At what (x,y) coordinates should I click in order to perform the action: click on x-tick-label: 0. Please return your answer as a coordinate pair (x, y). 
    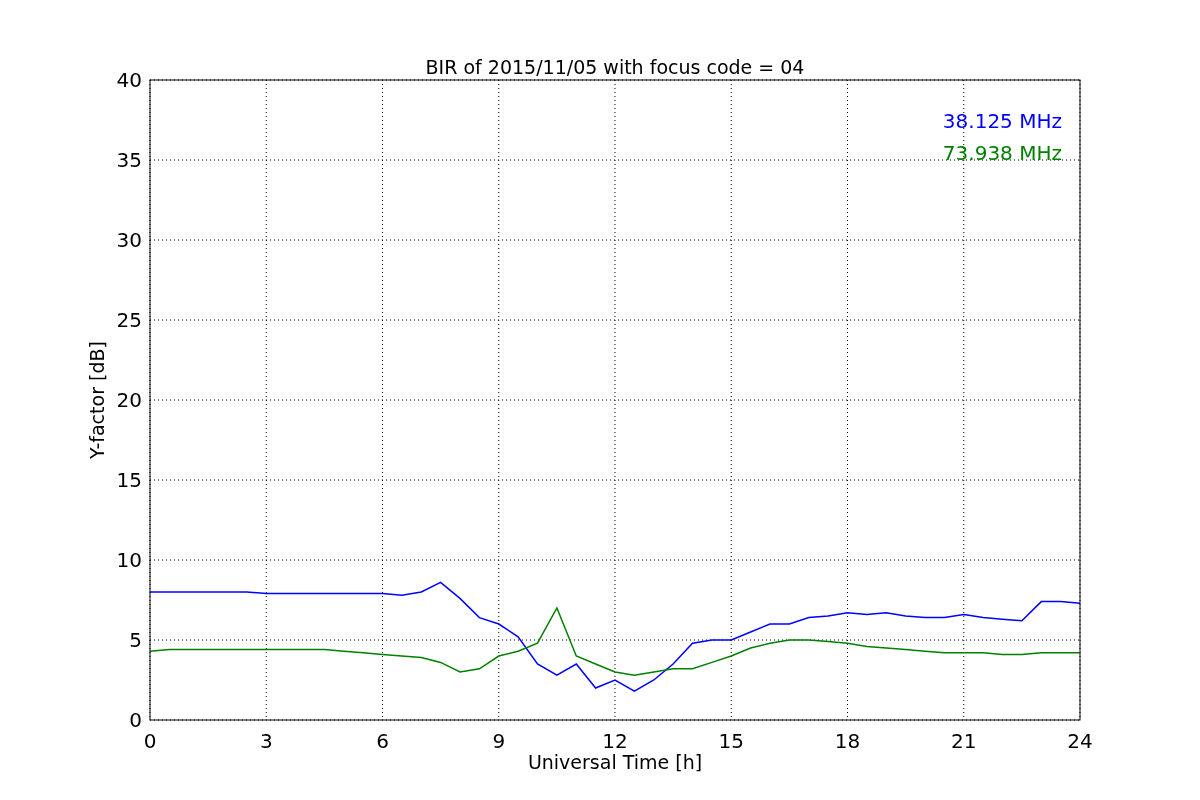
    Looking at the image, I should click on (150, 741).